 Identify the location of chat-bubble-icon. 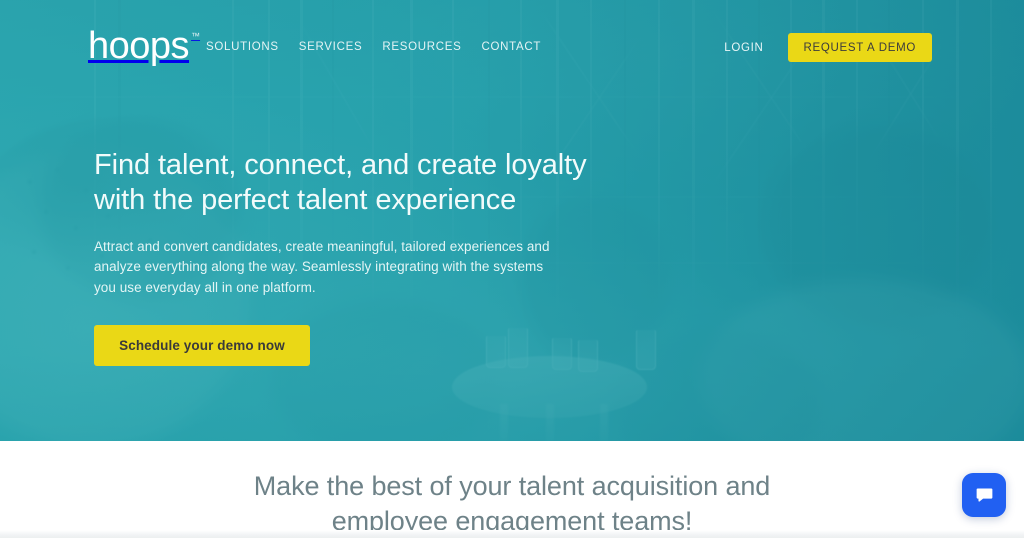
(984, 495).